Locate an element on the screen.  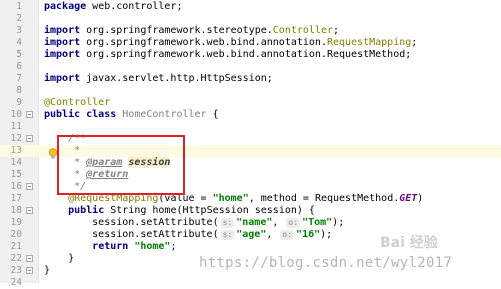
line-number: 7 is located at coordinates (19, 78).